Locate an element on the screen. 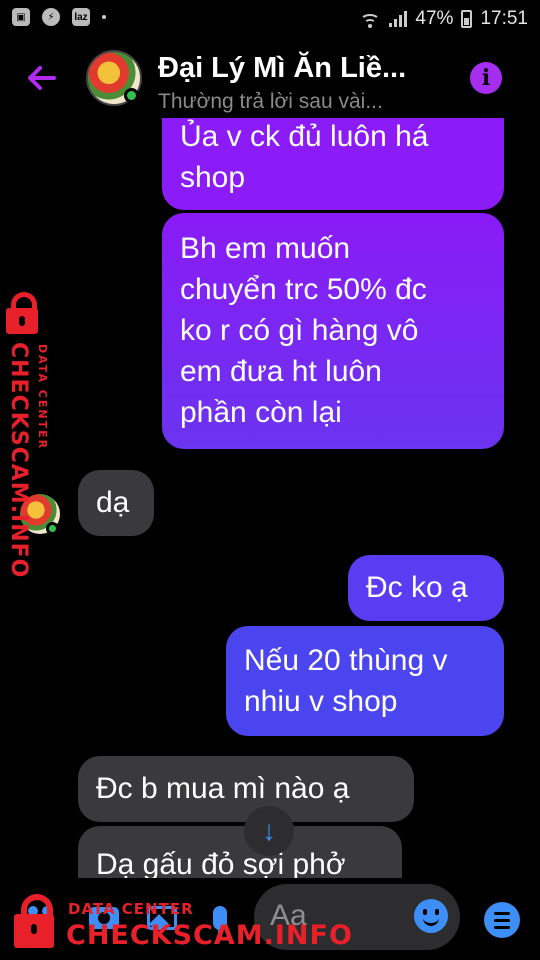 Image resolution: width=540 pixels, height=960 pixels. message-bubble-incoming: Dạ gấu đỏ sợi phở is located at coordinates (240, 852).